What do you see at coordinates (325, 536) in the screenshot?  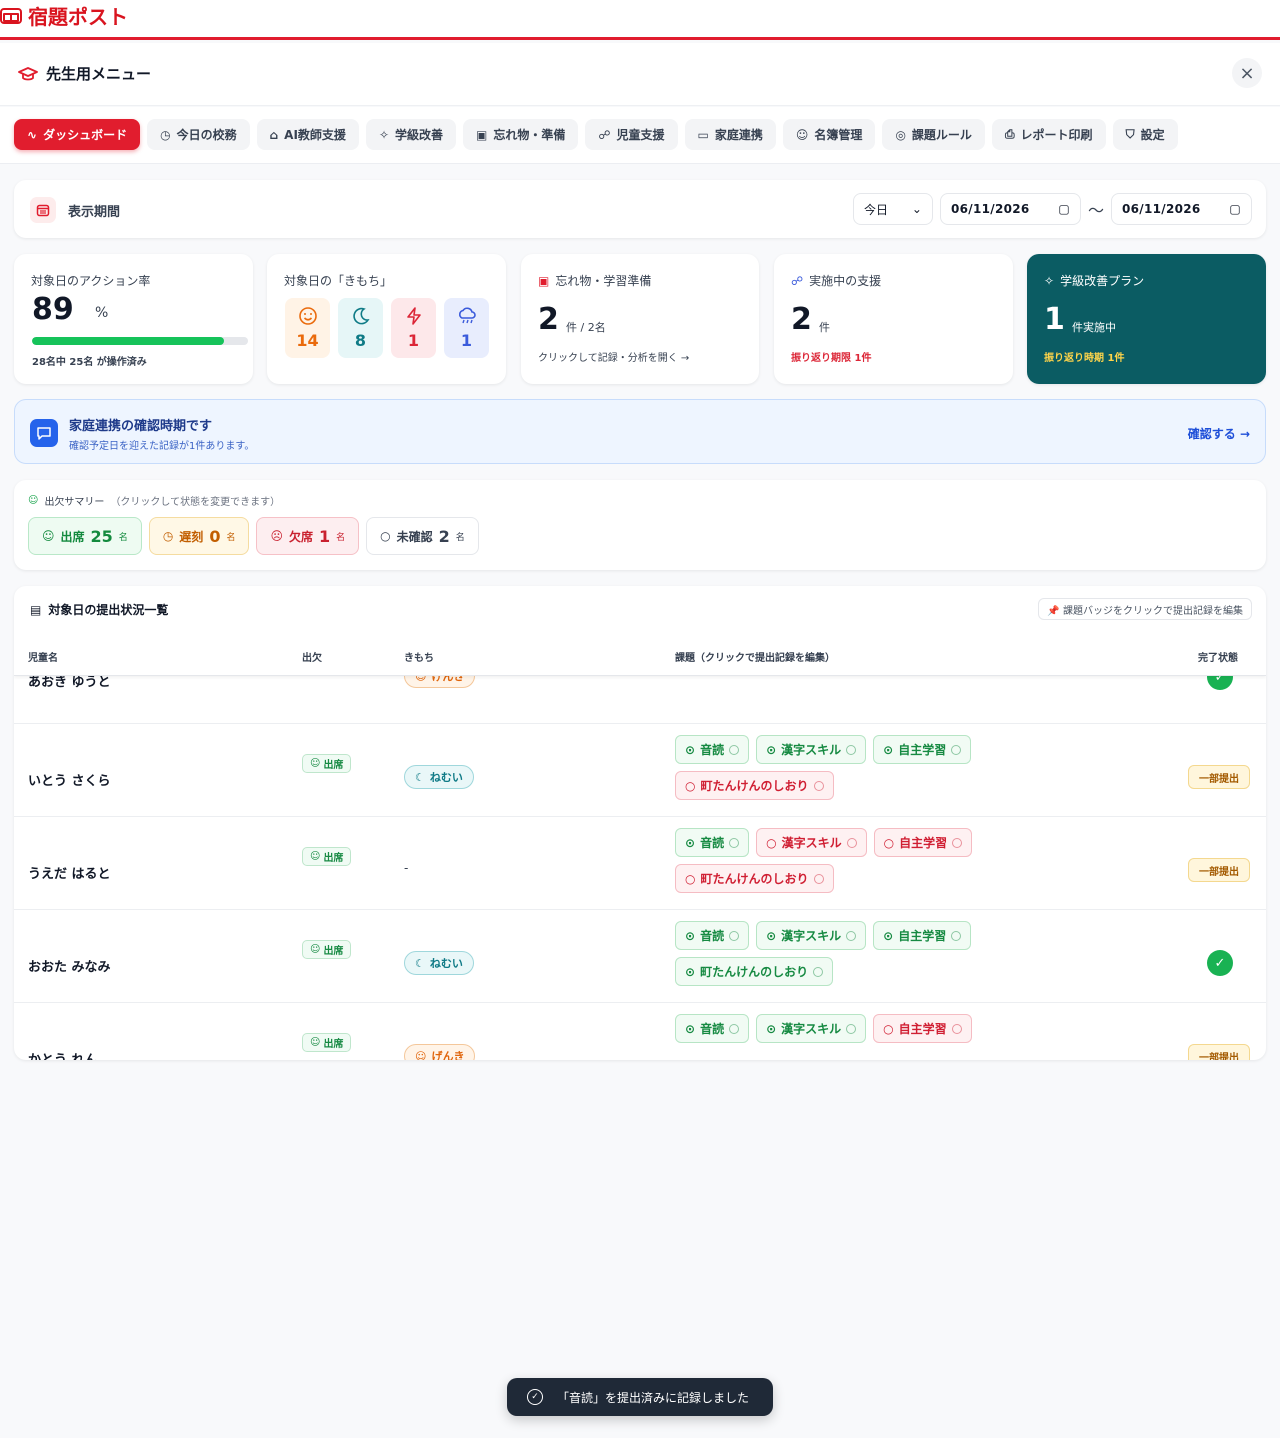 I see `attendance-absent-count: 1` at bounding box center [325, 536].